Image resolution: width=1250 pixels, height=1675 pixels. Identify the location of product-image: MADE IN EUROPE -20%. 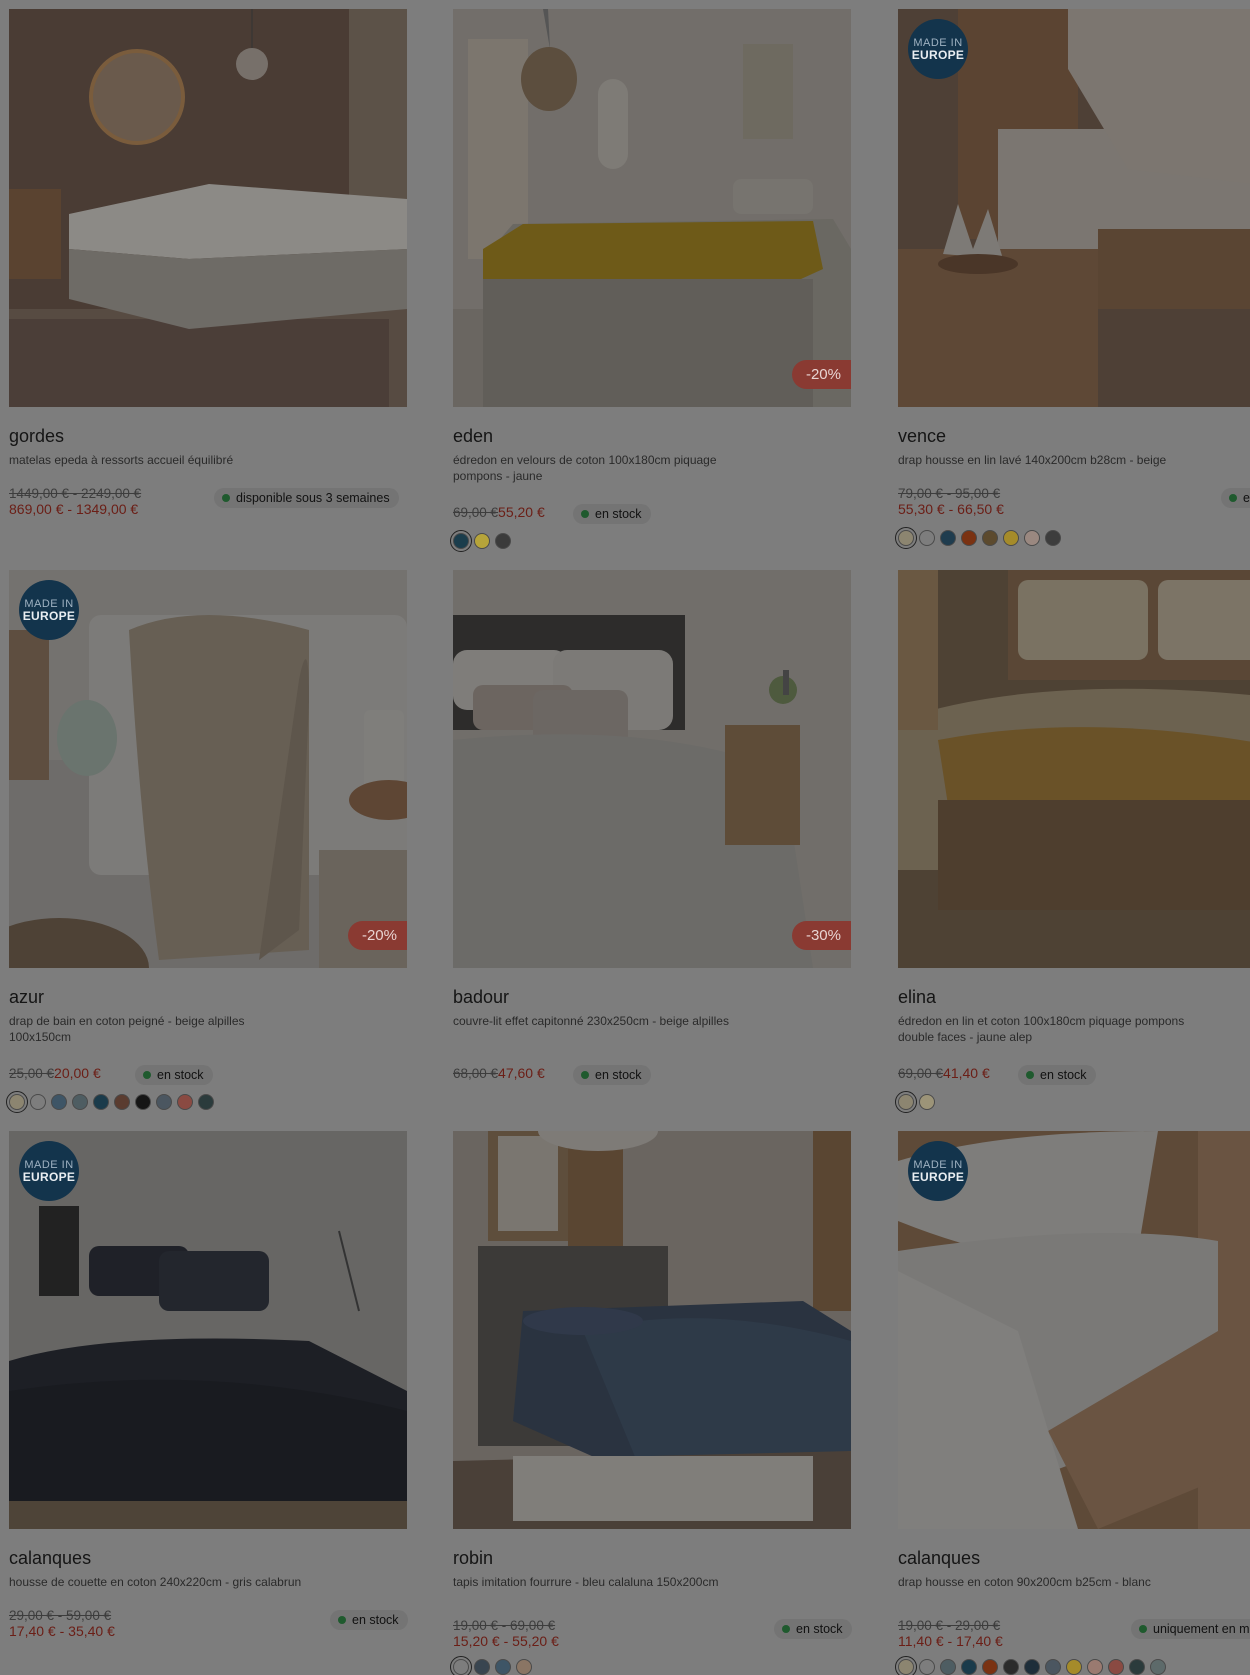
(208, 769).